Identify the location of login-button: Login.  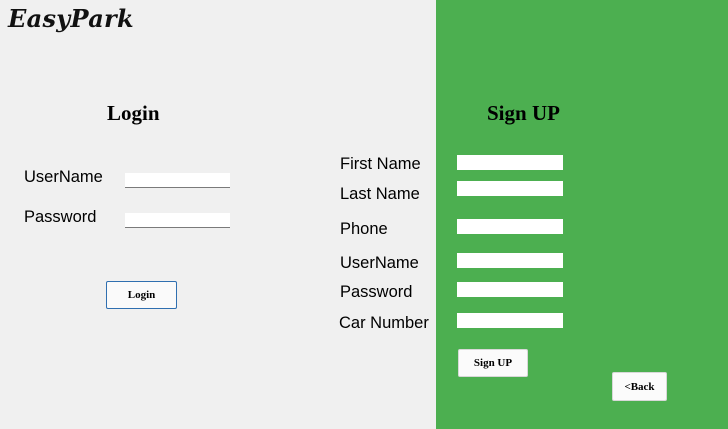
(141, 295).